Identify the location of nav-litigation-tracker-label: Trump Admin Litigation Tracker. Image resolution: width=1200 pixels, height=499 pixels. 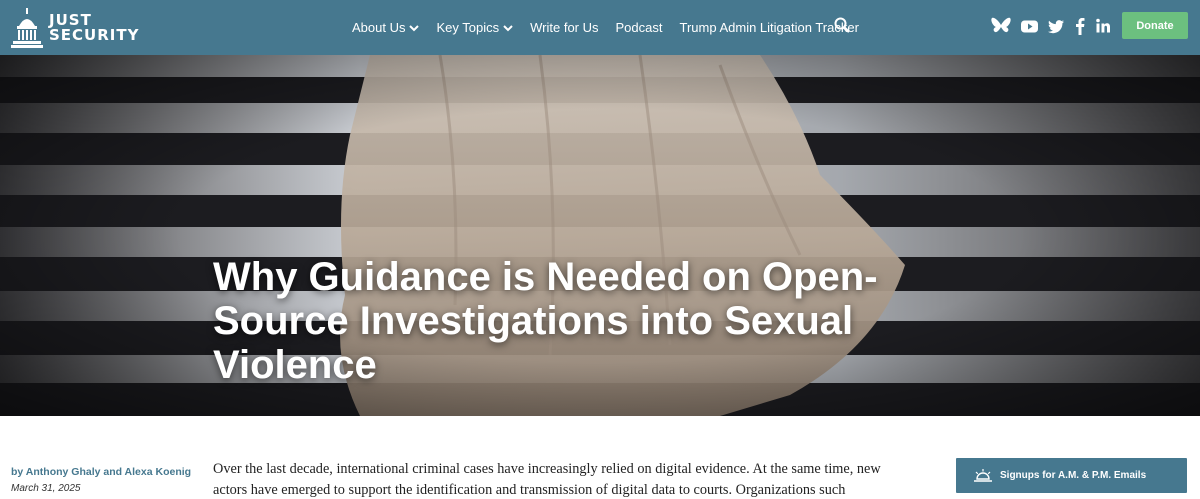
(769, 27).